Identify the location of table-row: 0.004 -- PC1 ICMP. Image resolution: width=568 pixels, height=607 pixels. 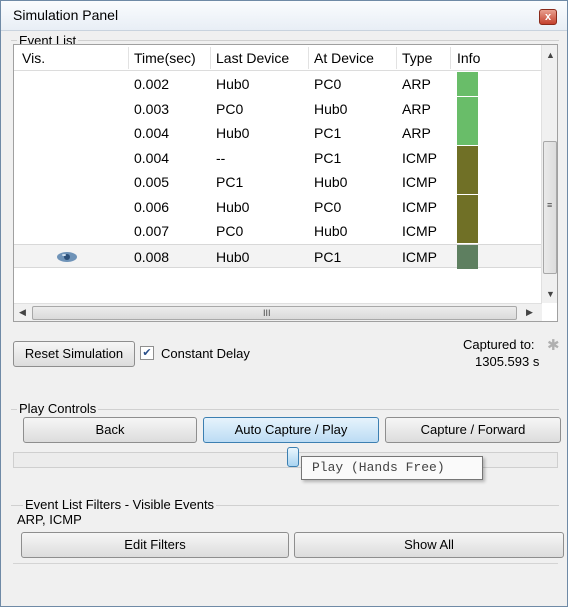
(278, 157).